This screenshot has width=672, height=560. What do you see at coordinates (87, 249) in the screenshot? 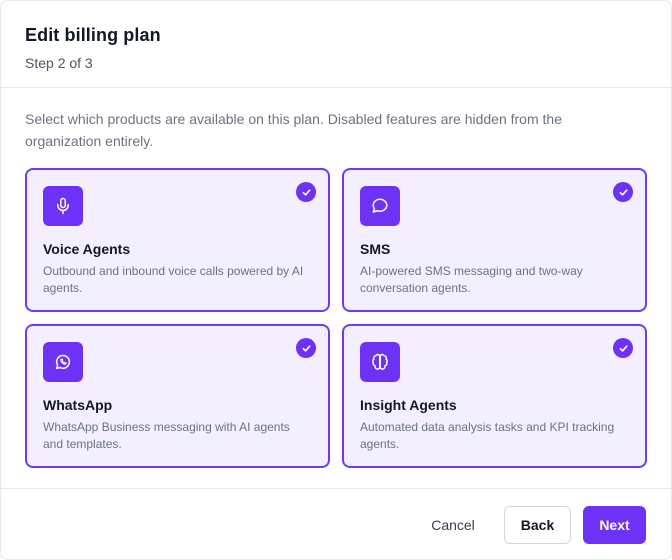
I see `product-name: Voice Agents` at bounding box center [87, 249].